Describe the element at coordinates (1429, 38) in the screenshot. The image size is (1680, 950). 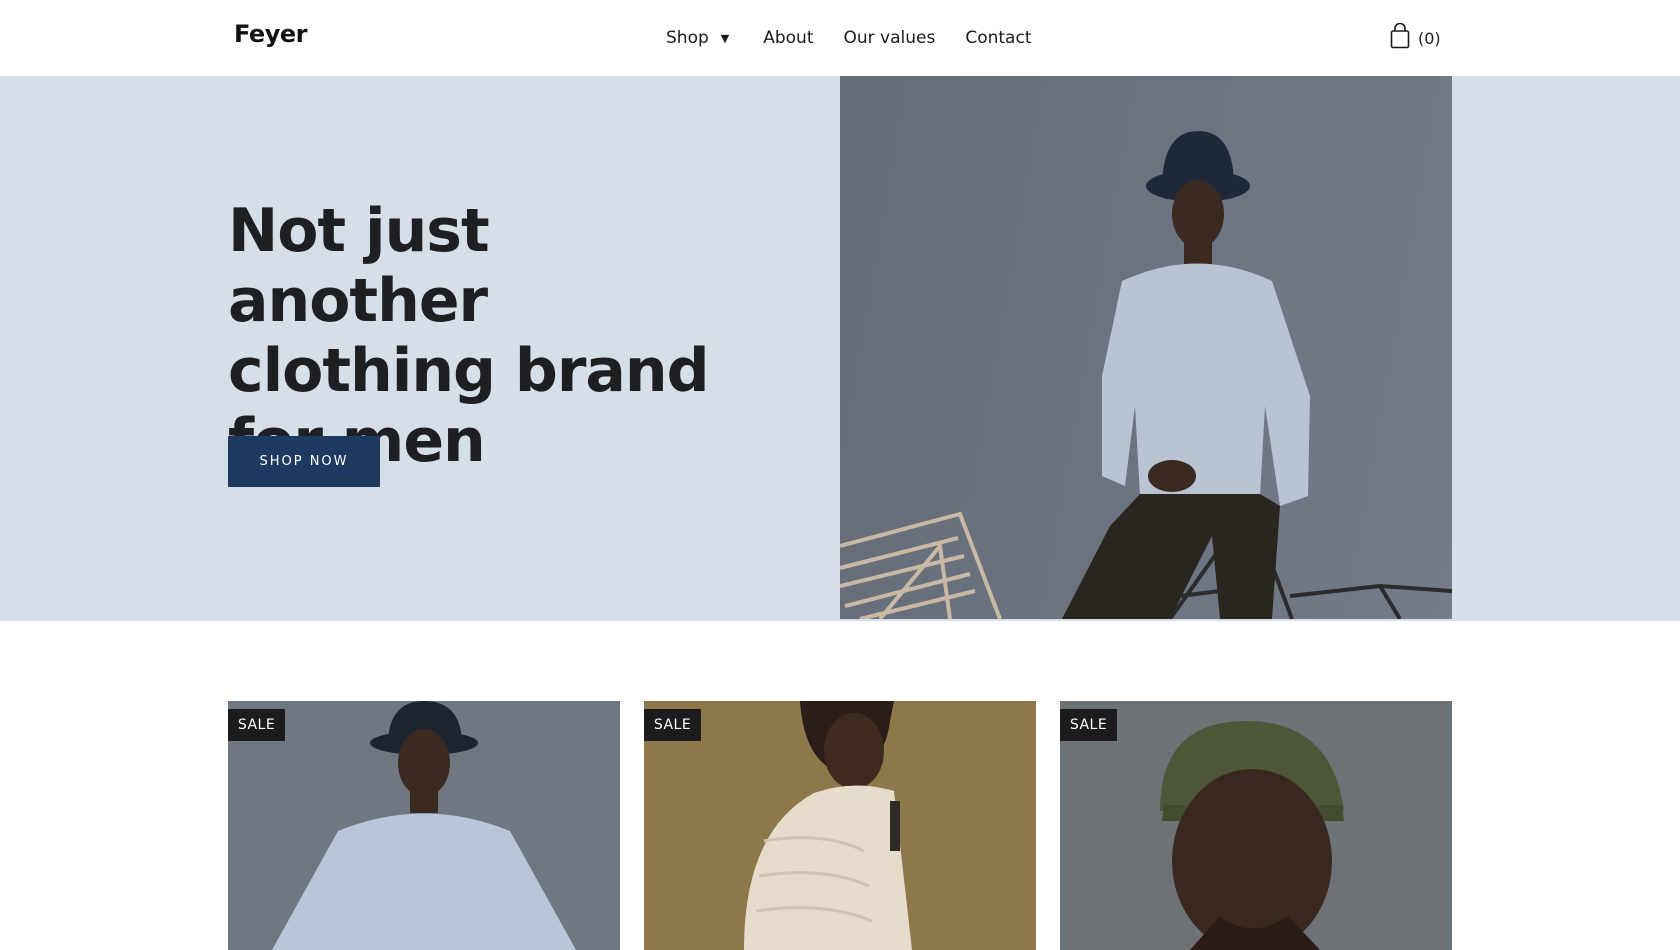
I see `cart-count: (0)` at that location.